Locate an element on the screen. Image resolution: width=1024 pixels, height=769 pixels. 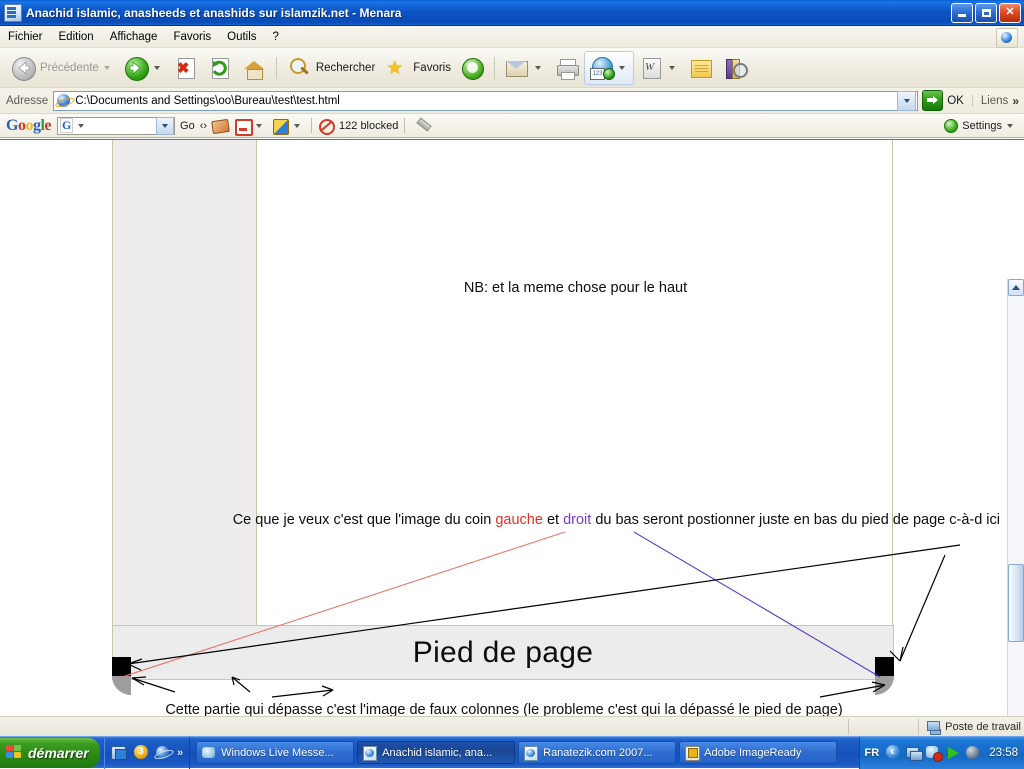
annotation-part-2: et is located at coordinates (553, 520).